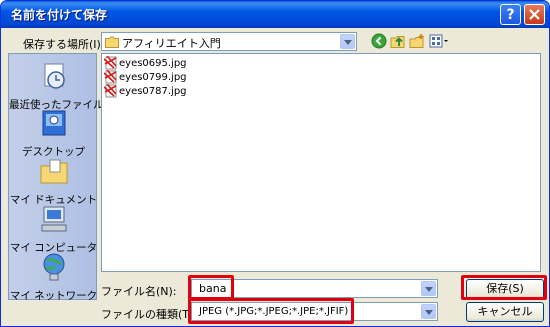 The height and width of the screenshot is (327, 550). I want to click on places-item-recent: 最近使ったファイル, so click(56, 86).